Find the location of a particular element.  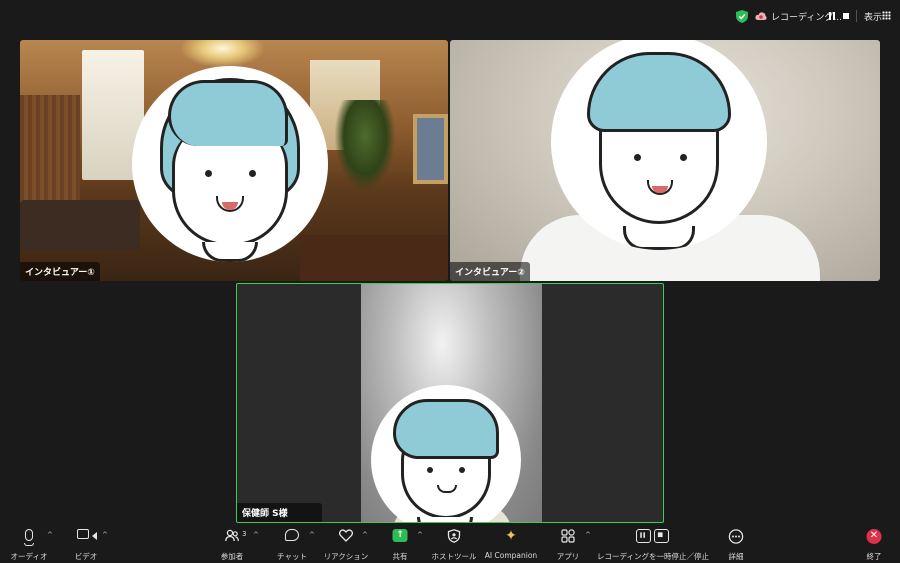

apps-icon is located at coordinates (568, 536).